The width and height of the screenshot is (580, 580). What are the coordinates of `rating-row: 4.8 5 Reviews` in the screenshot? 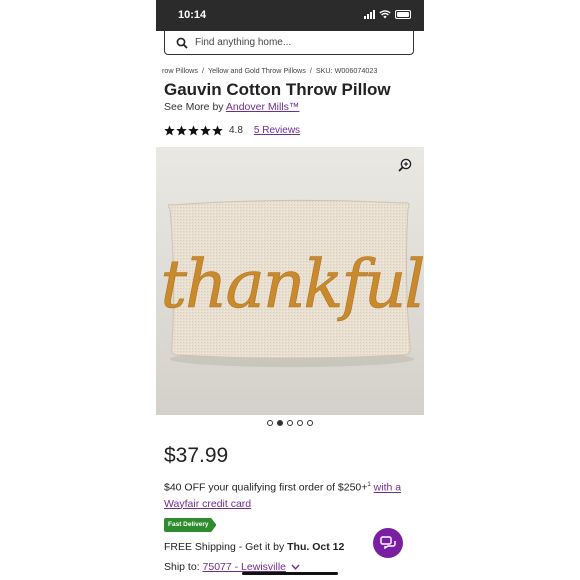 It's located at (232, 130).